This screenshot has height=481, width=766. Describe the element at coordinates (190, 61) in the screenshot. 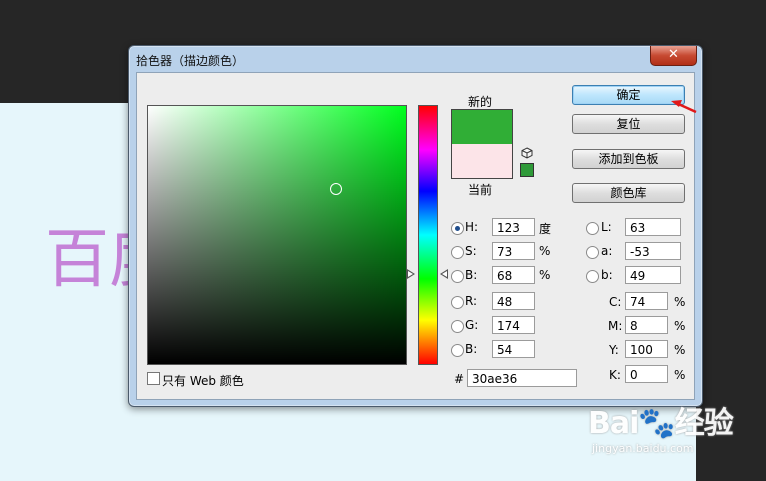

I see `dialog-title: 拾色器（描边颜色）` at that location.